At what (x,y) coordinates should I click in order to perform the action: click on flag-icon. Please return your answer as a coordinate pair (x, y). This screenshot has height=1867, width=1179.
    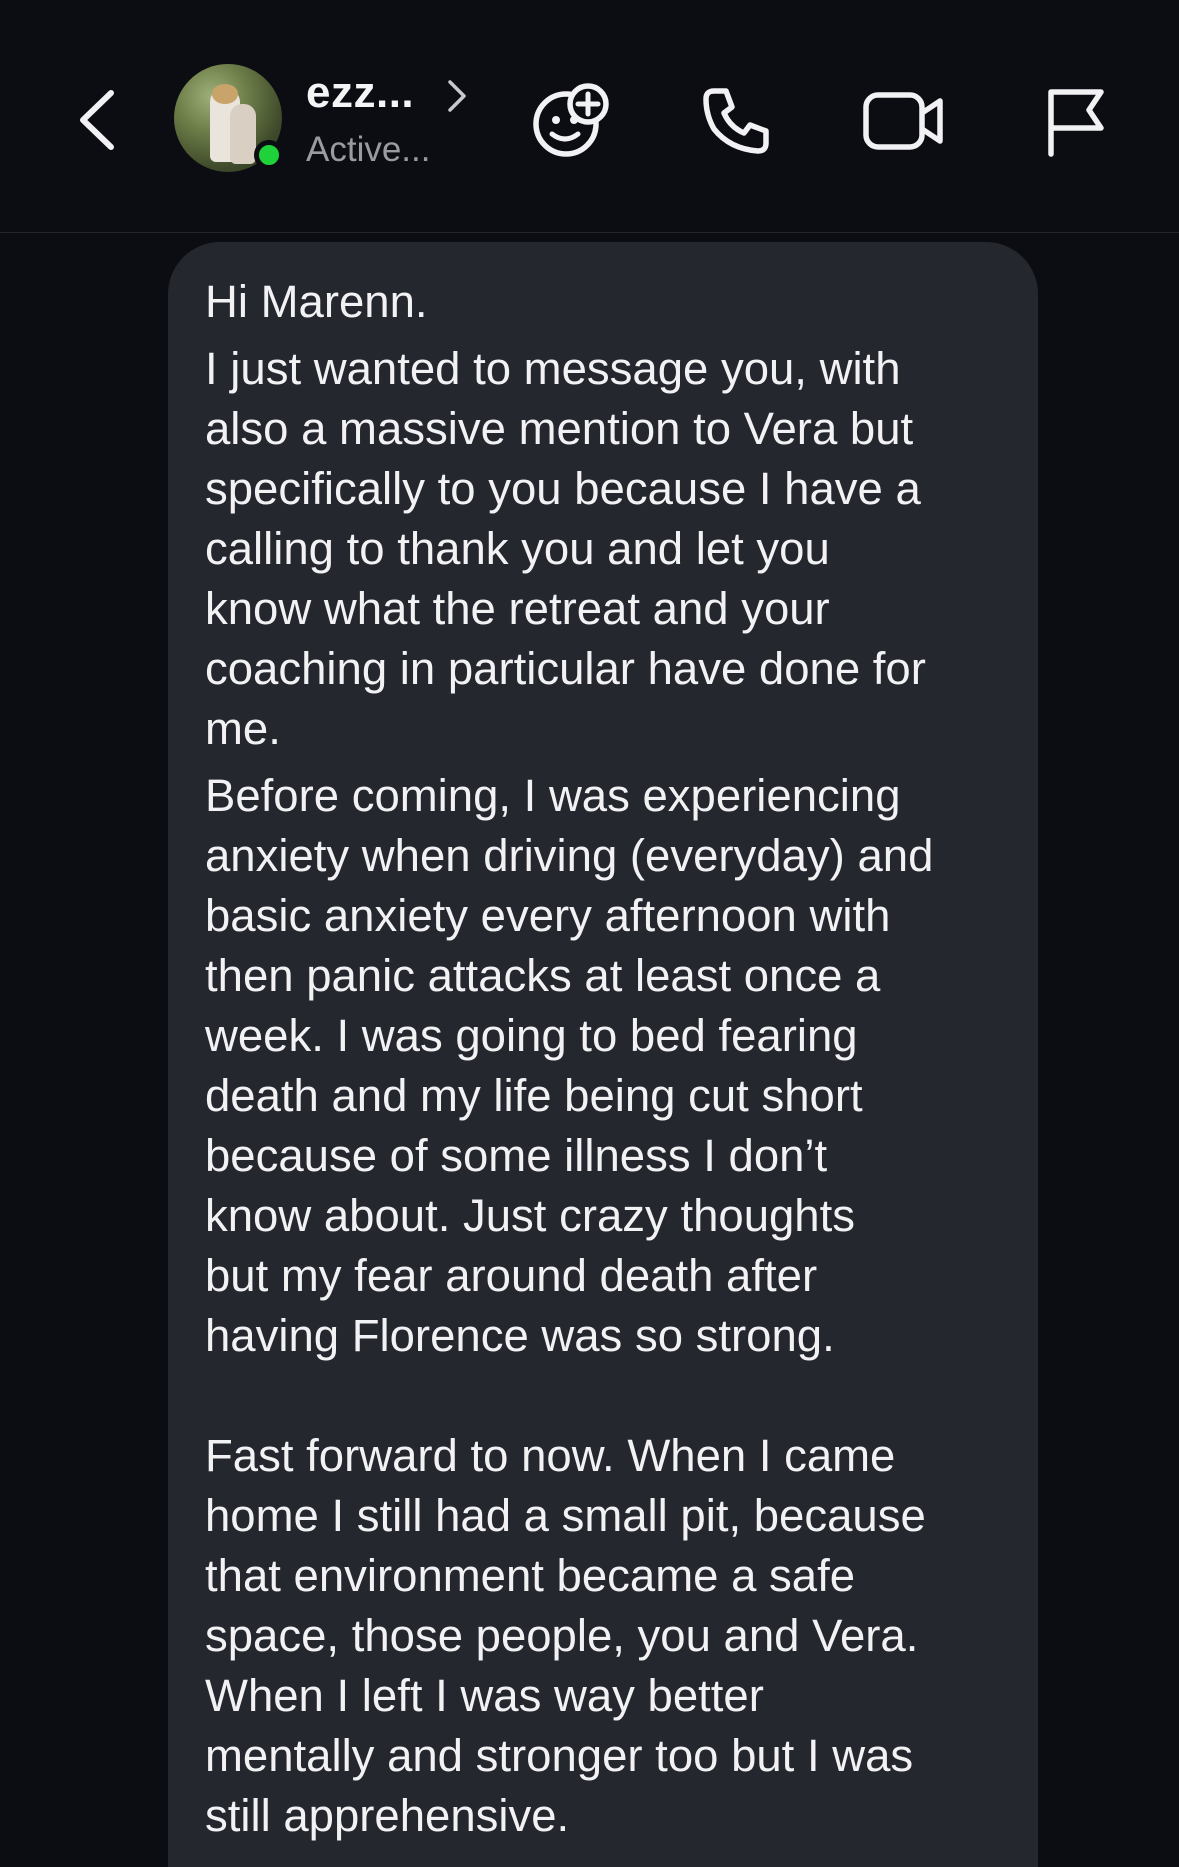
    Looking at the image, I should click on (1076, 123).